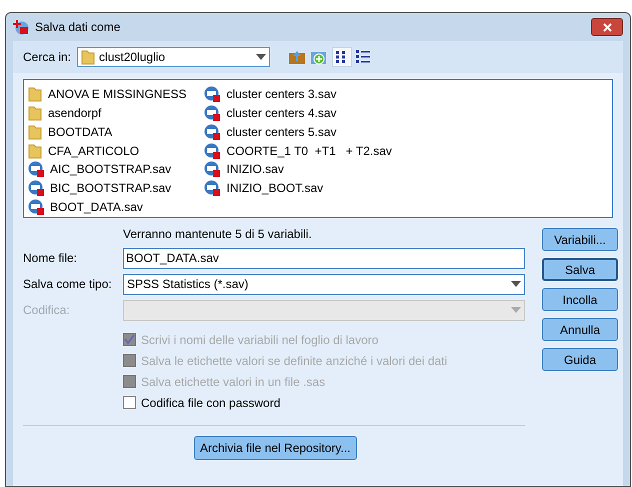 This screenshot has height=487, width=632. What do you see at coordinates (107, 94) in the screenshot?
I see `file-item: ANOVA E MISSINGNESS` at bounding box center [107, 94].